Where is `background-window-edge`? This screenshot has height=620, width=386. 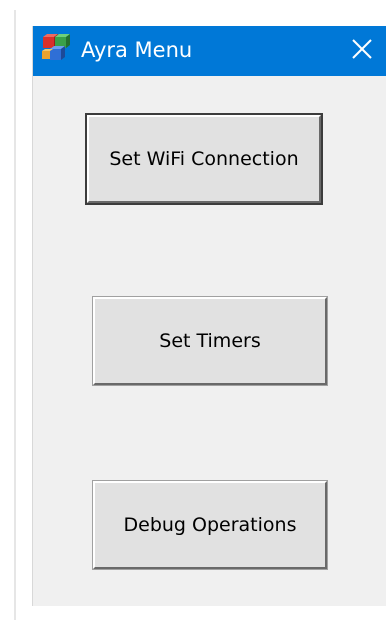 background-window-edge is located at coordinates (15, 315).